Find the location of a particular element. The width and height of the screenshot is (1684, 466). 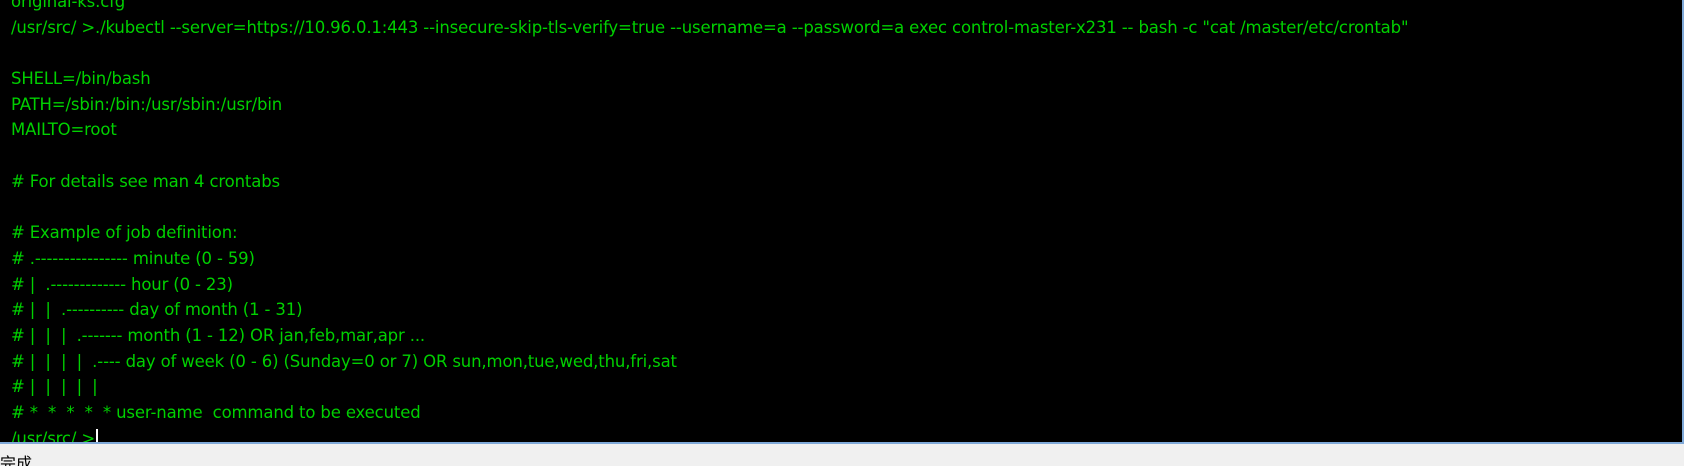

terminal-line: SHELL=/bin/bash is located at coordinates (81, 79).